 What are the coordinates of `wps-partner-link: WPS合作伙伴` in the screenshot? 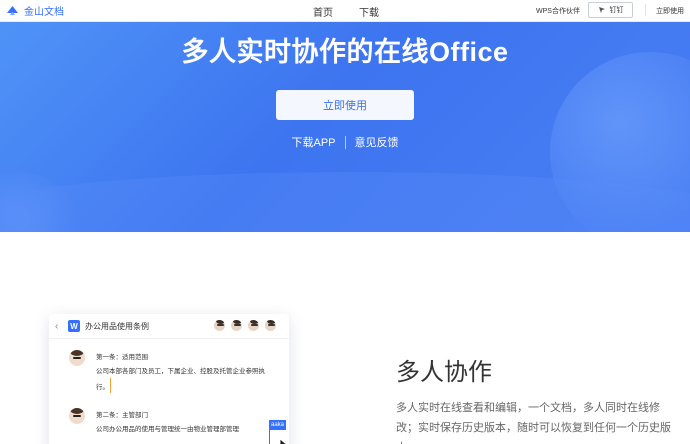 It's located at (558, 11).